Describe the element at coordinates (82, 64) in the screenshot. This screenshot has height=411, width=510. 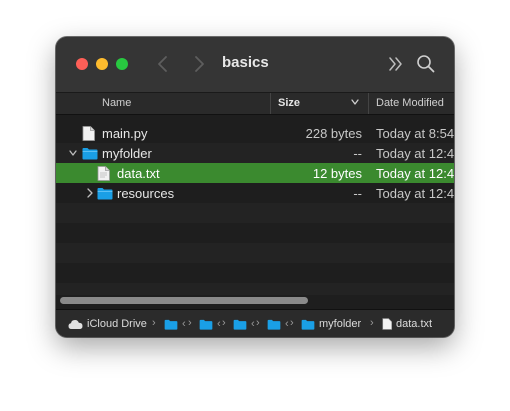
I see `close-window-button` at that location.